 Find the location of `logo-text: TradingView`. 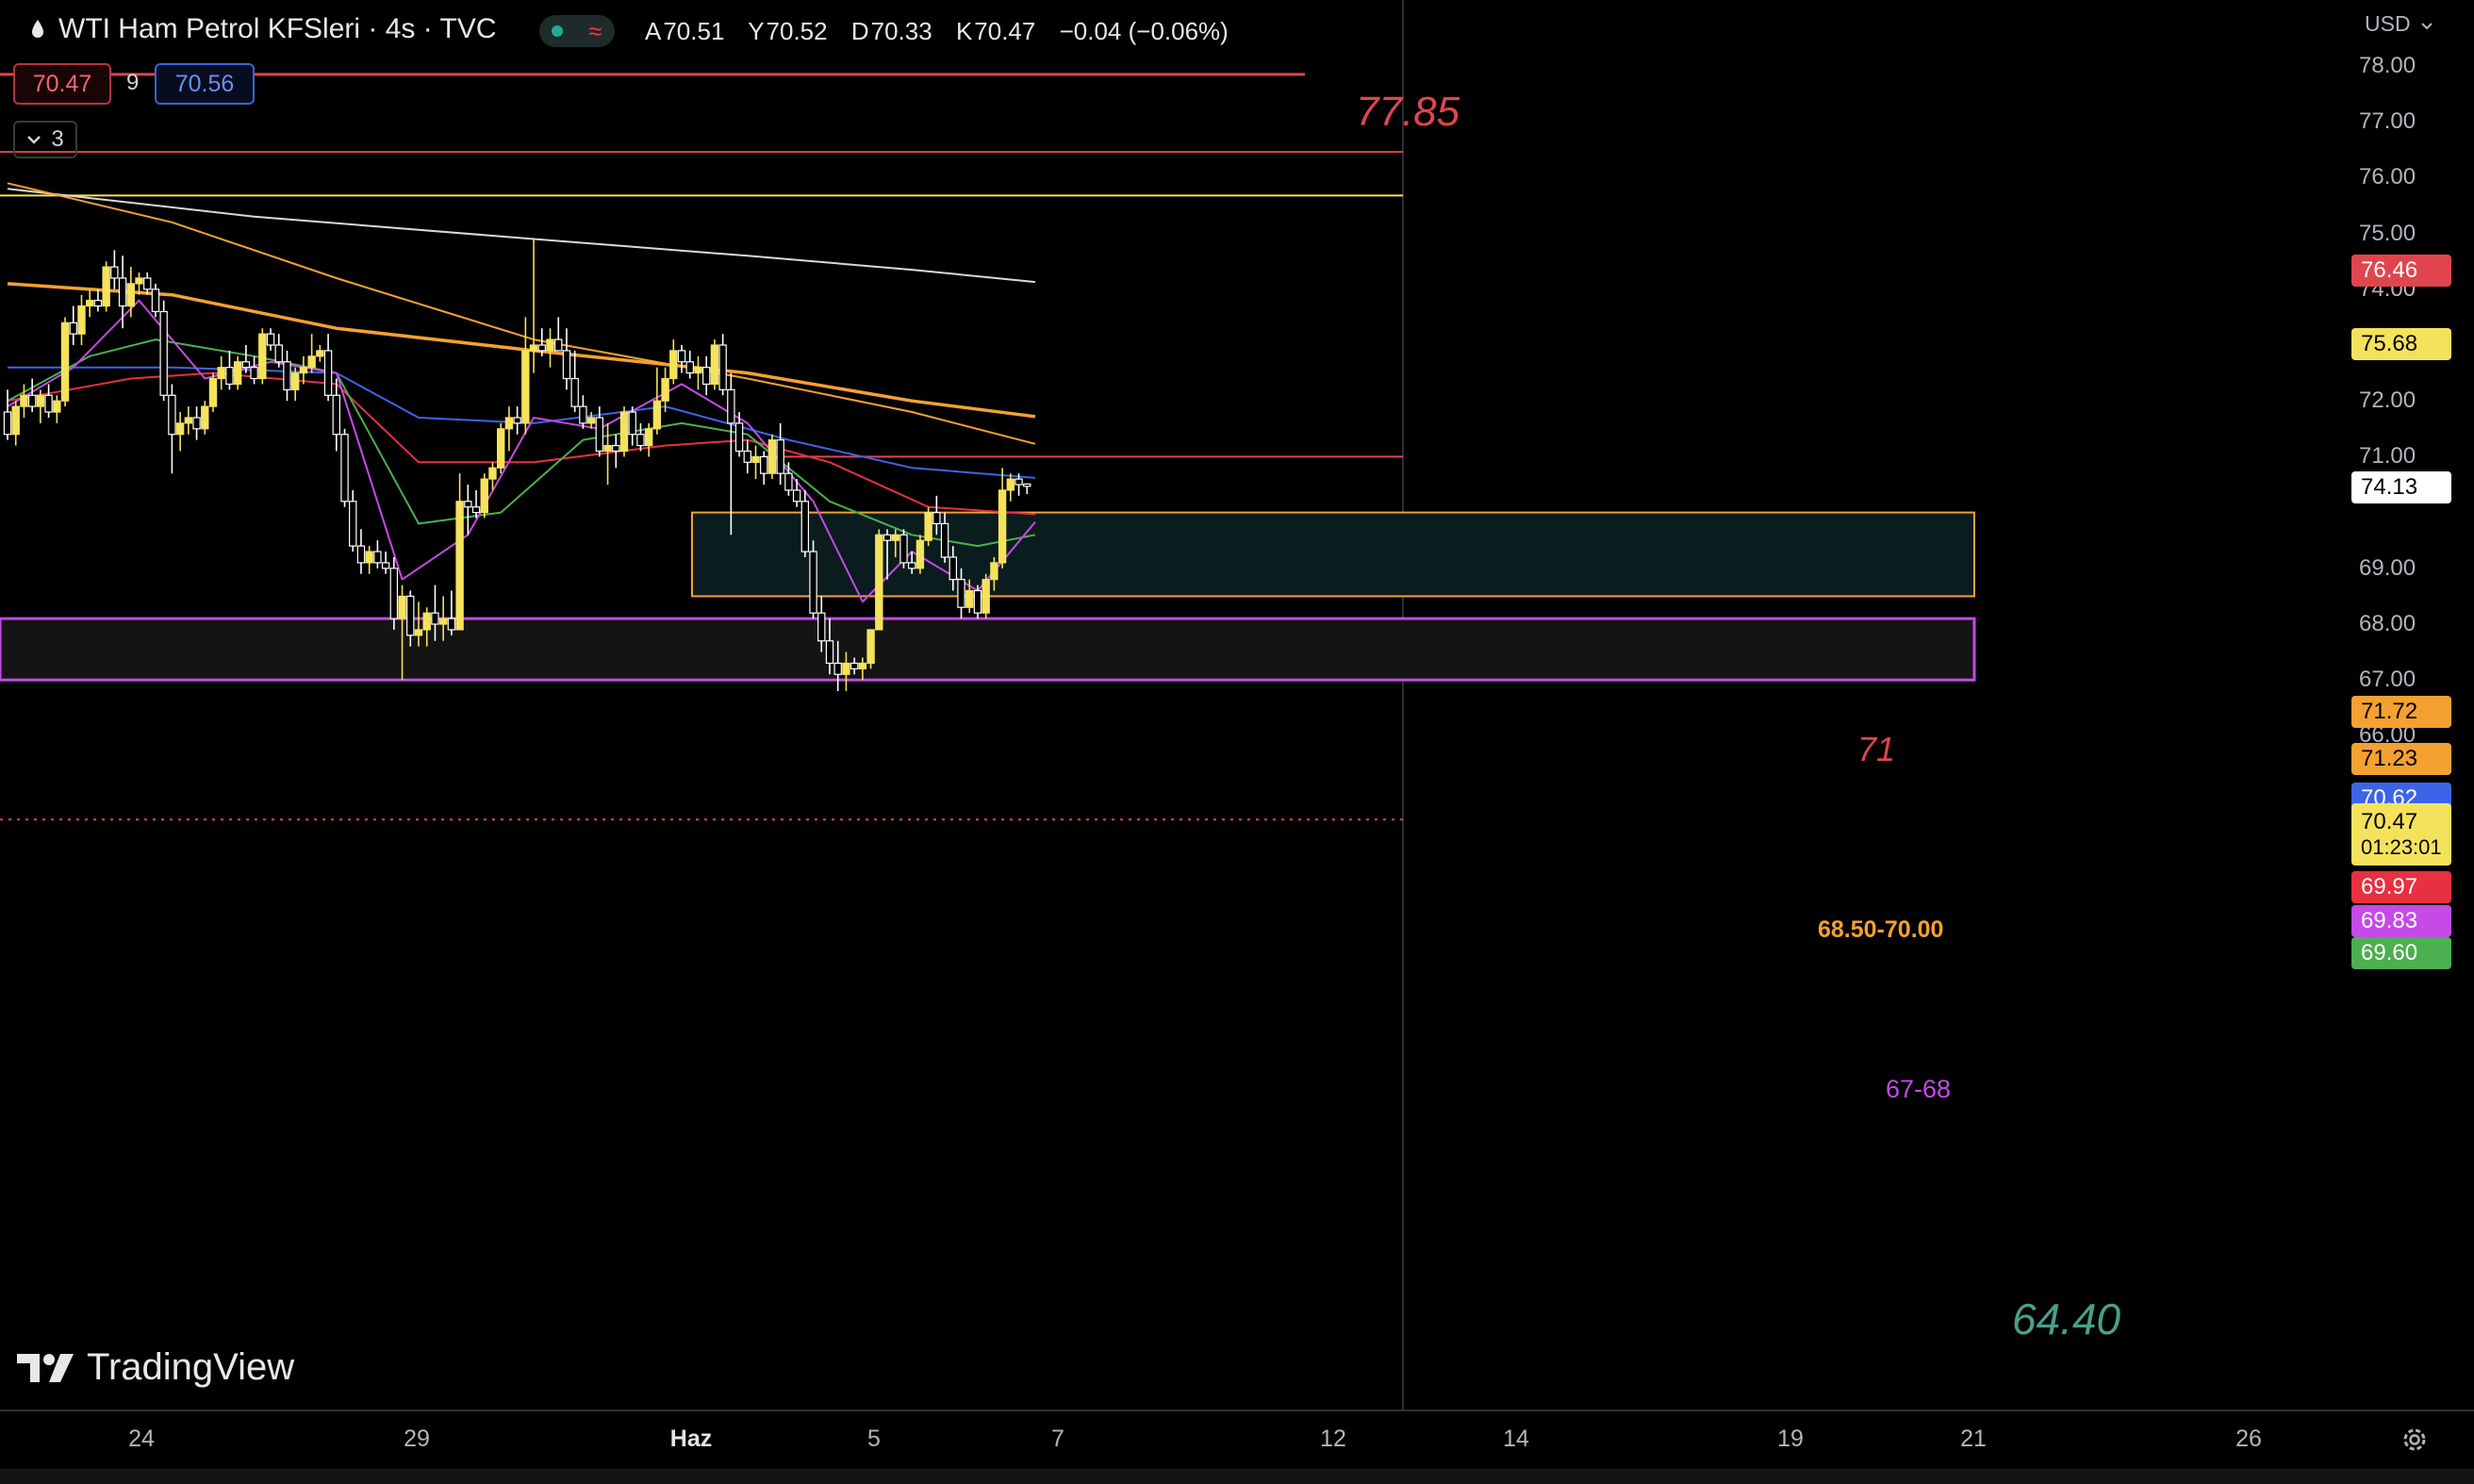

logo-text: TradingView is located at coordinates (191, 1367).